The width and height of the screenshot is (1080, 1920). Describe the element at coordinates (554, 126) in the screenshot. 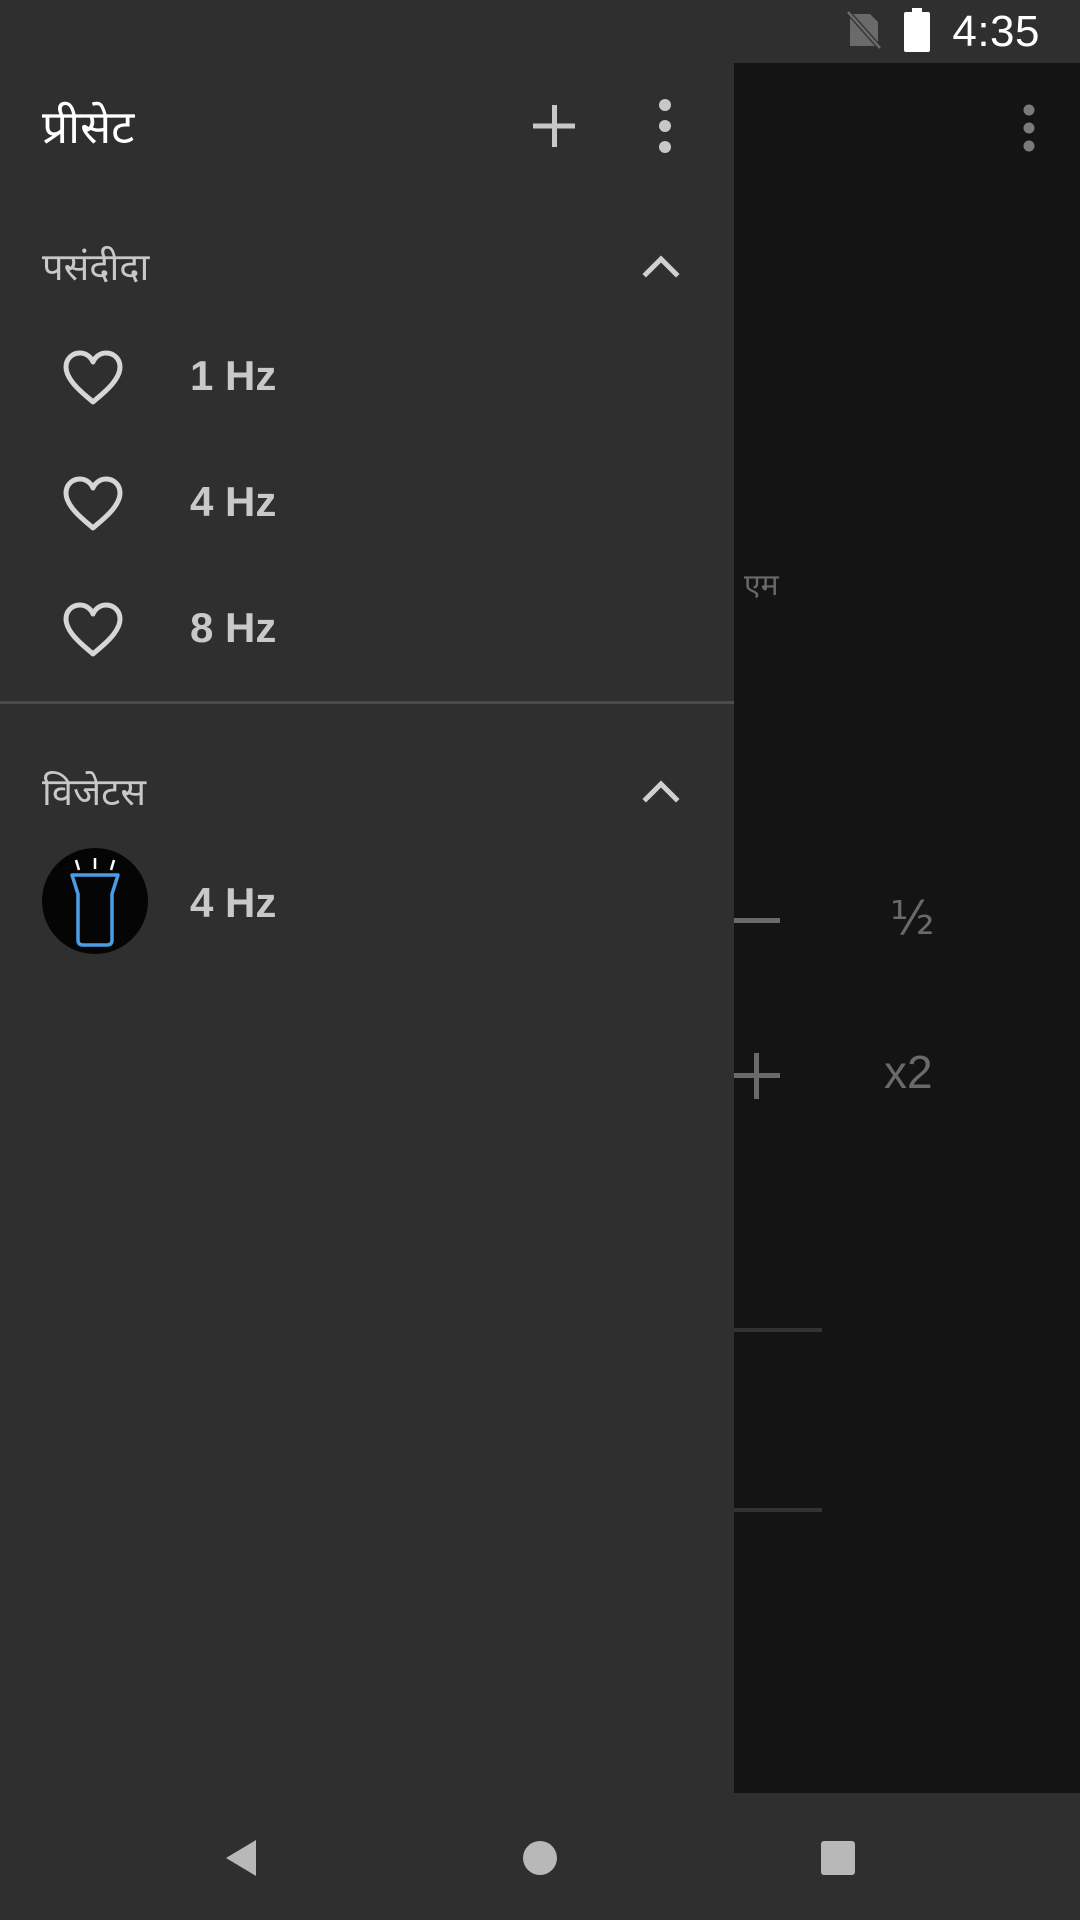

I see `add-icon` at that location.